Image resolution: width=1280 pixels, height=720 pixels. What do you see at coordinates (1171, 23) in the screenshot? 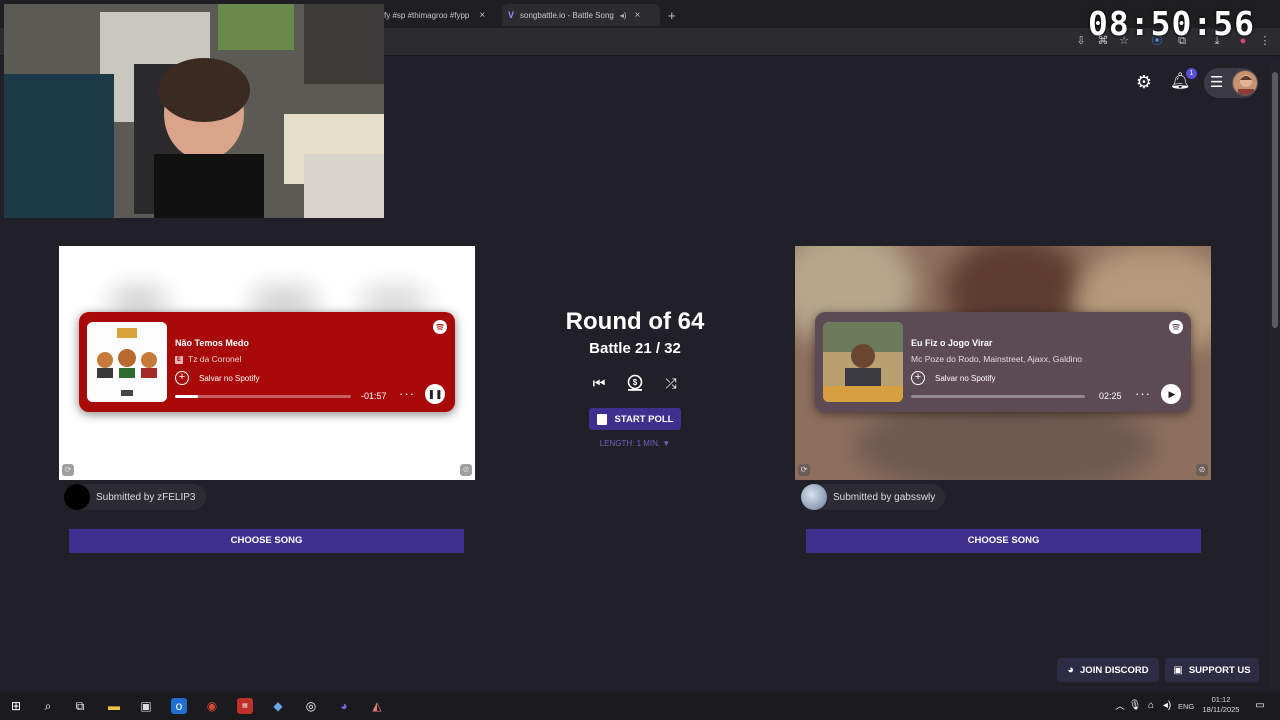
I see `clock-overlay: 08:50:56` at bounding box center [1171, 23].